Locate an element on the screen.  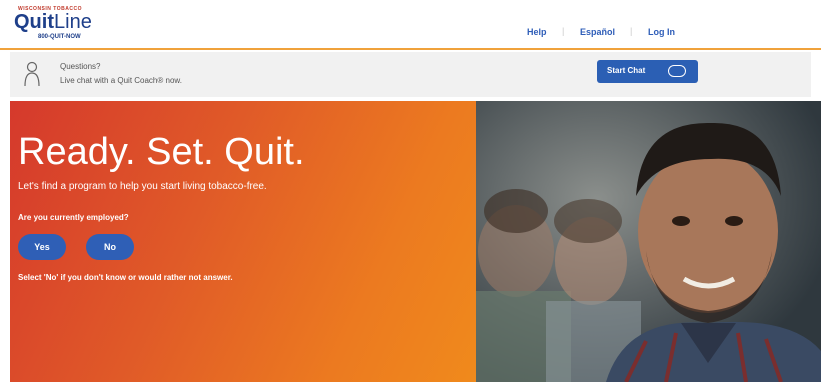
nav-help: Help is located at coordinates (537, 32).